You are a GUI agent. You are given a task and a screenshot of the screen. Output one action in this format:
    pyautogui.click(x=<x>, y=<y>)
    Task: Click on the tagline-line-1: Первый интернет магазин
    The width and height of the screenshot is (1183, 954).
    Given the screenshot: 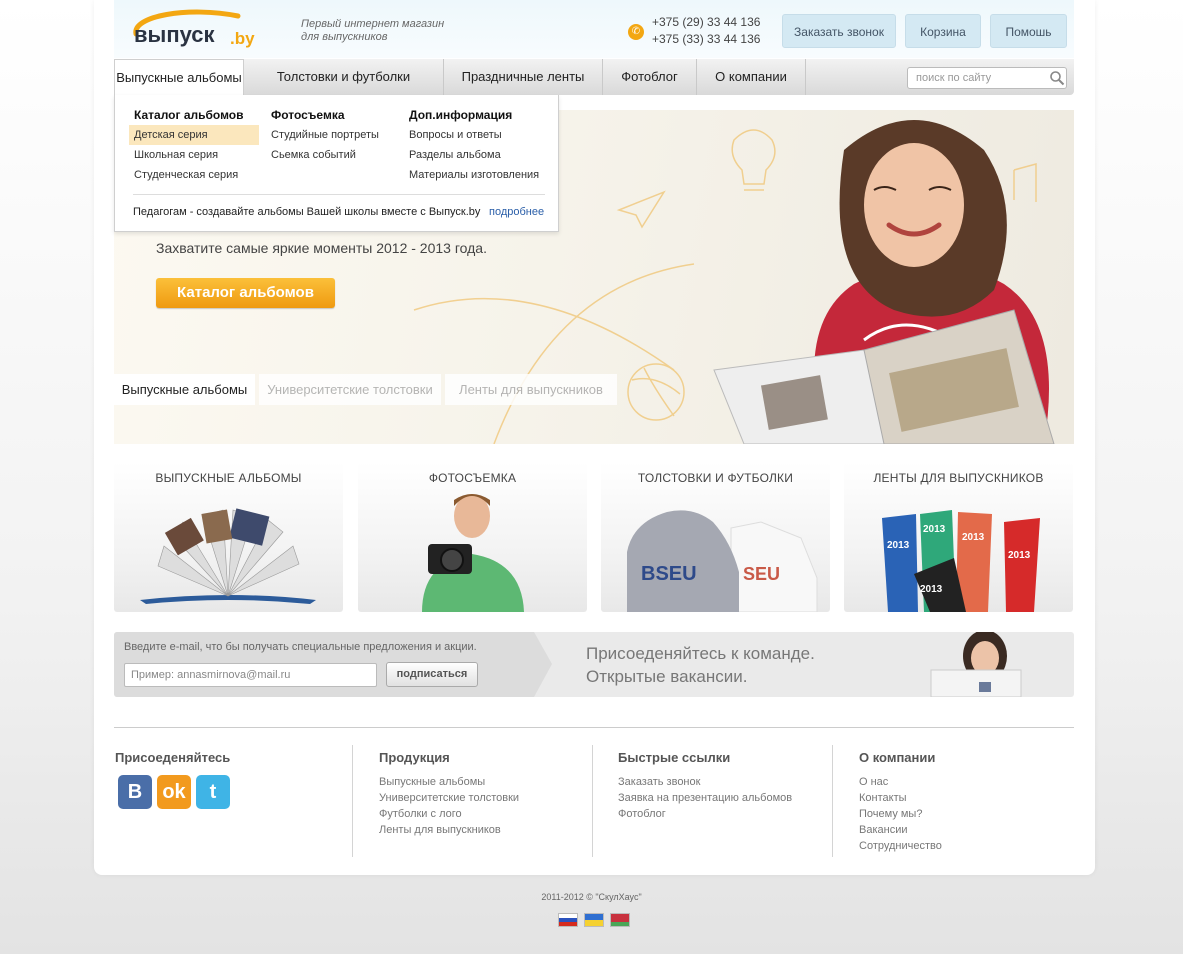 What is the action you would take?
    pyautogui.click(x=373, y=24)
    